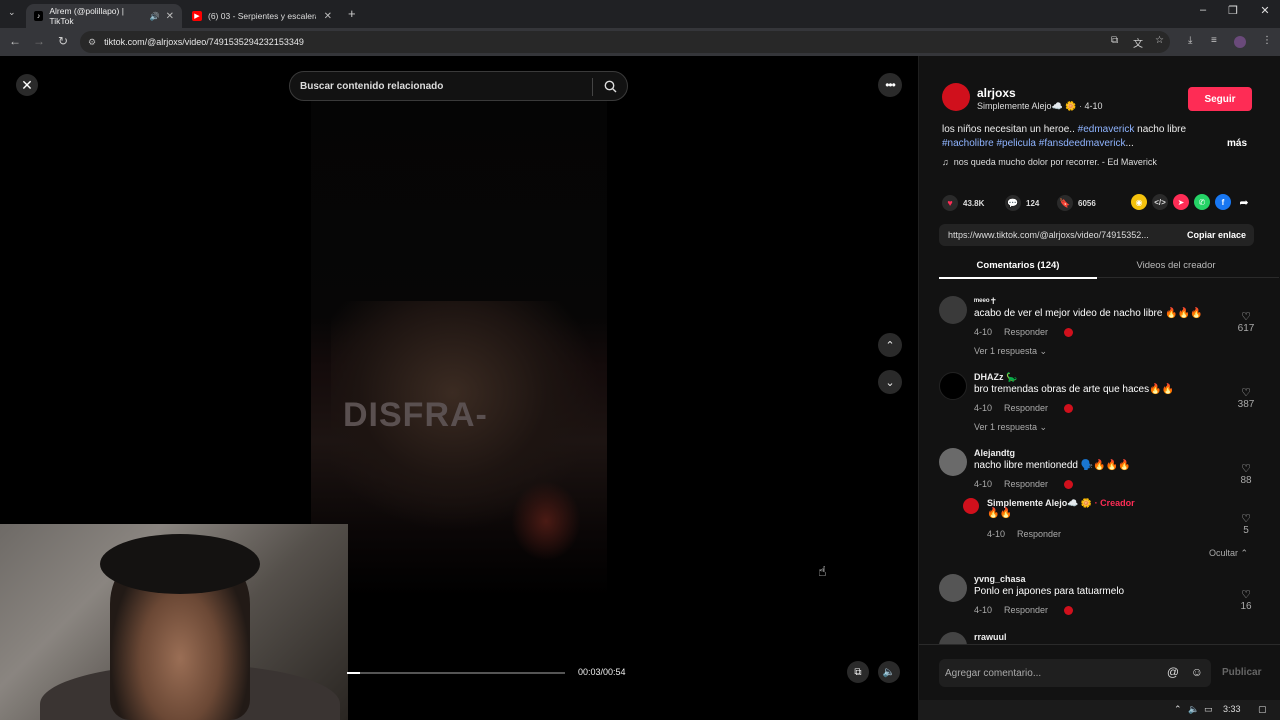  Describe the element at coordinates (1193, 709) in the screenshot. I see `speaker-icon: 🔈` at that location.